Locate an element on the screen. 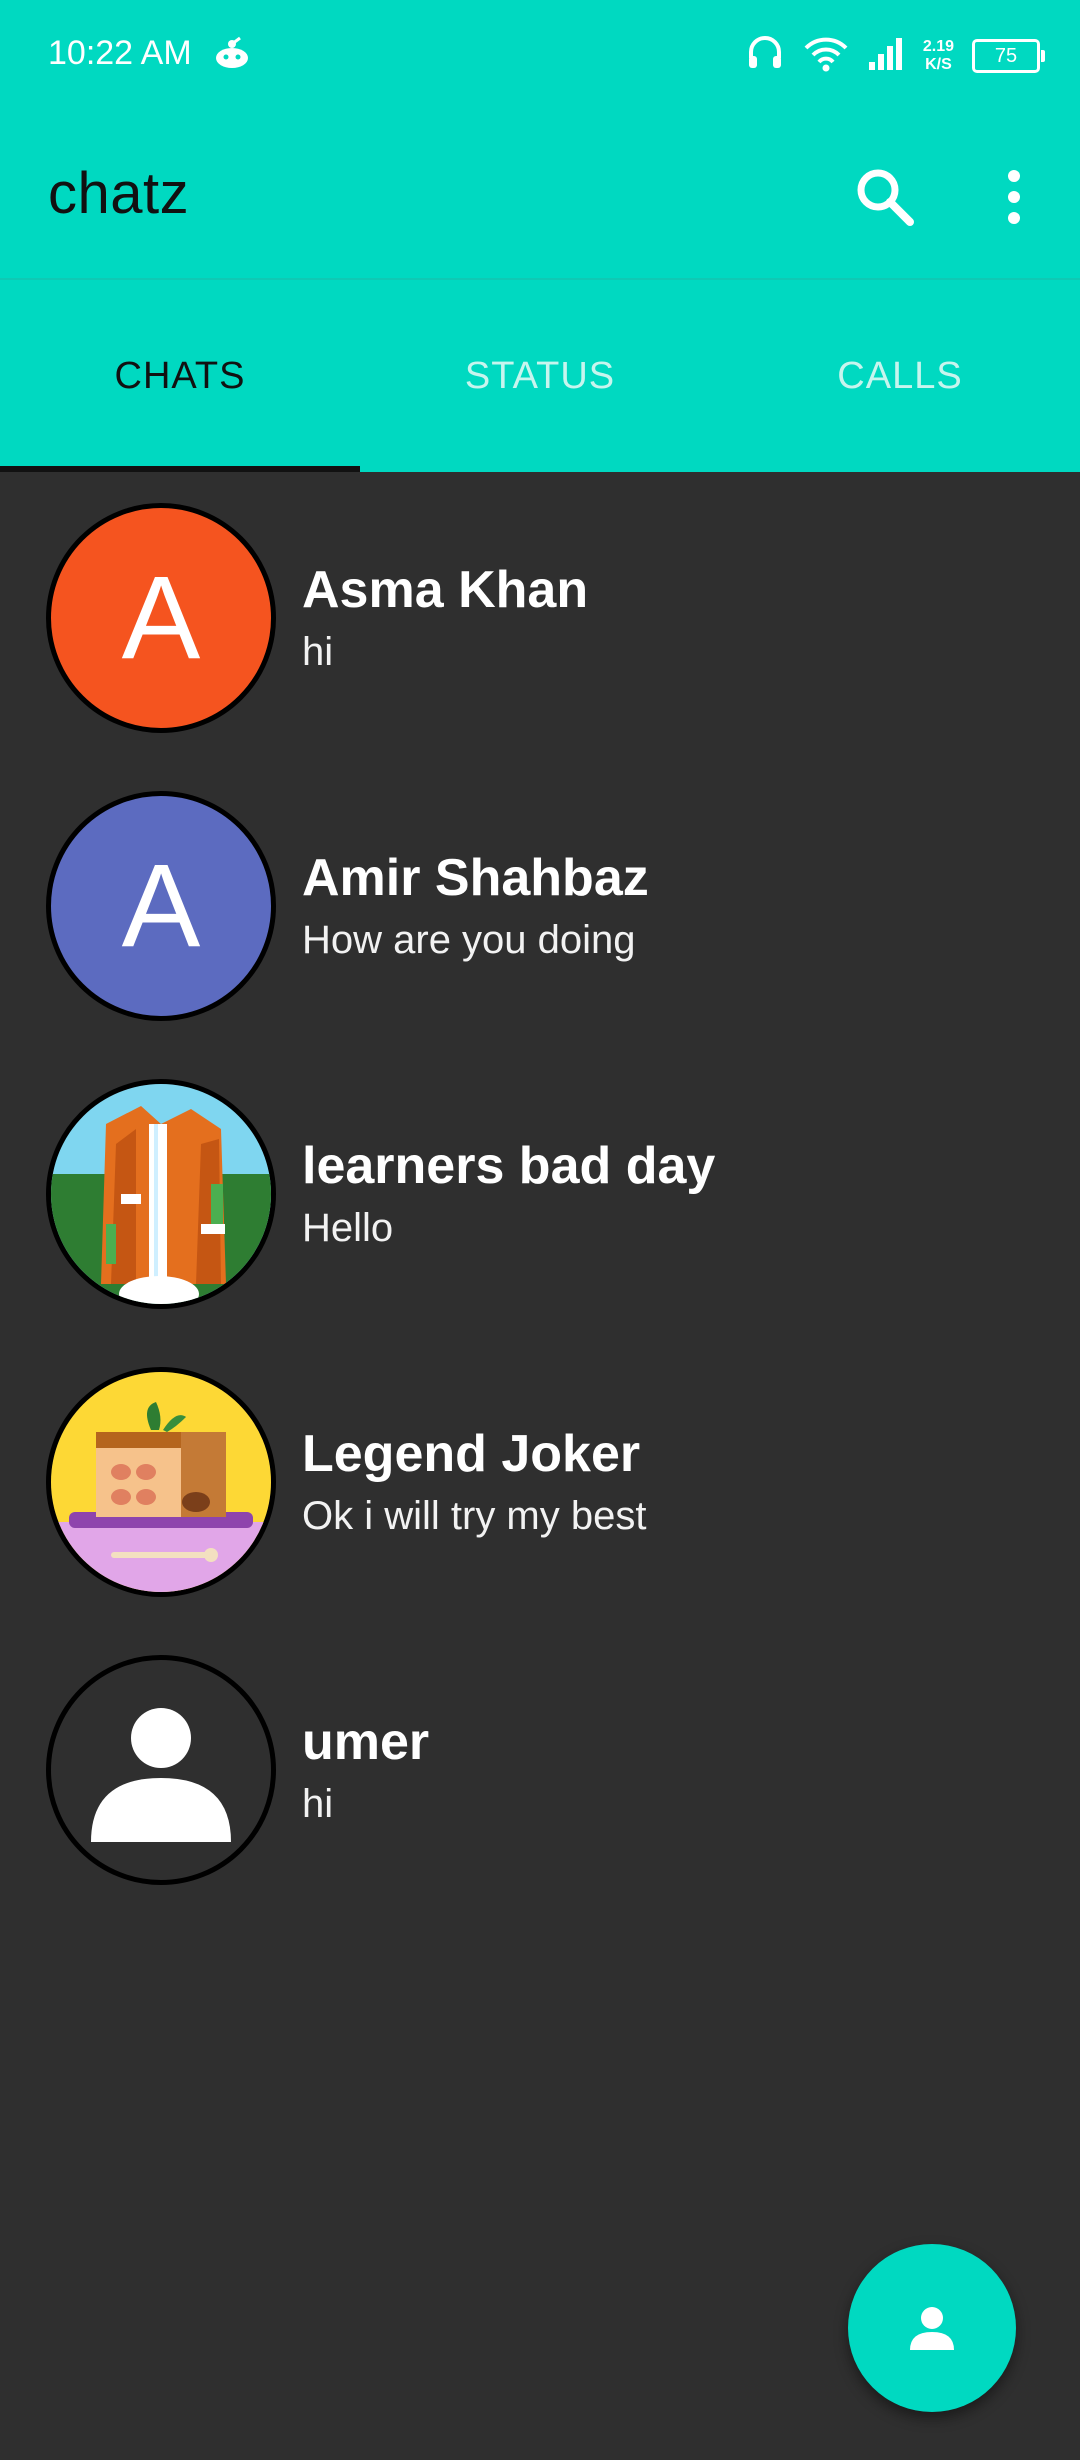 This screenshot has height=2460, width=1080. chat-last-message: How are you doing is located at coordinates (469, 940).